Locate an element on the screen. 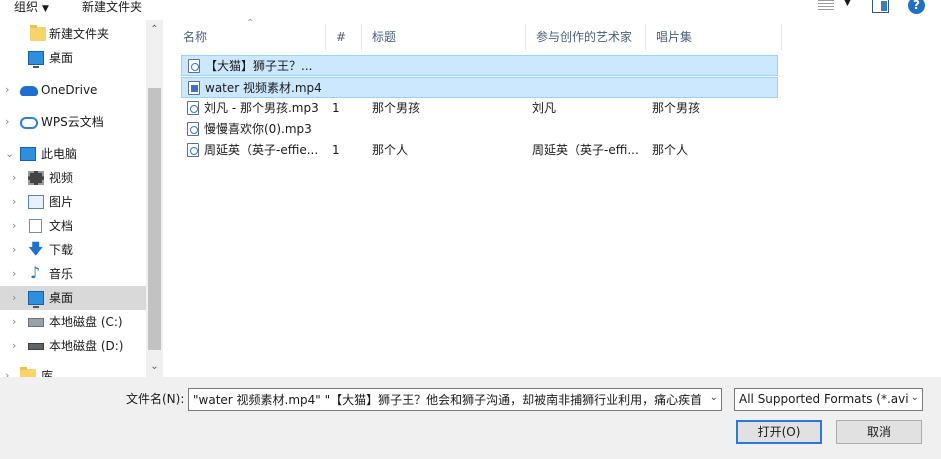 The height and width of the screenshot is (459, 941). file-icon is located at coordinates (194, 66).